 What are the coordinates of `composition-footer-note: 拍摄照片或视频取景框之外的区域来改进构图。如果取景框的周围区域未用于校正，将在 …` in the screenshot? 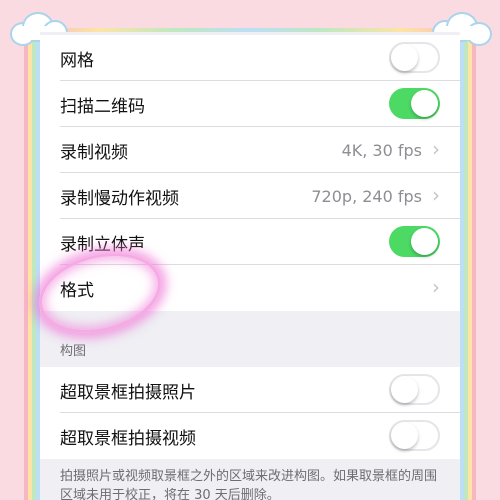 It's located at (249, 484).